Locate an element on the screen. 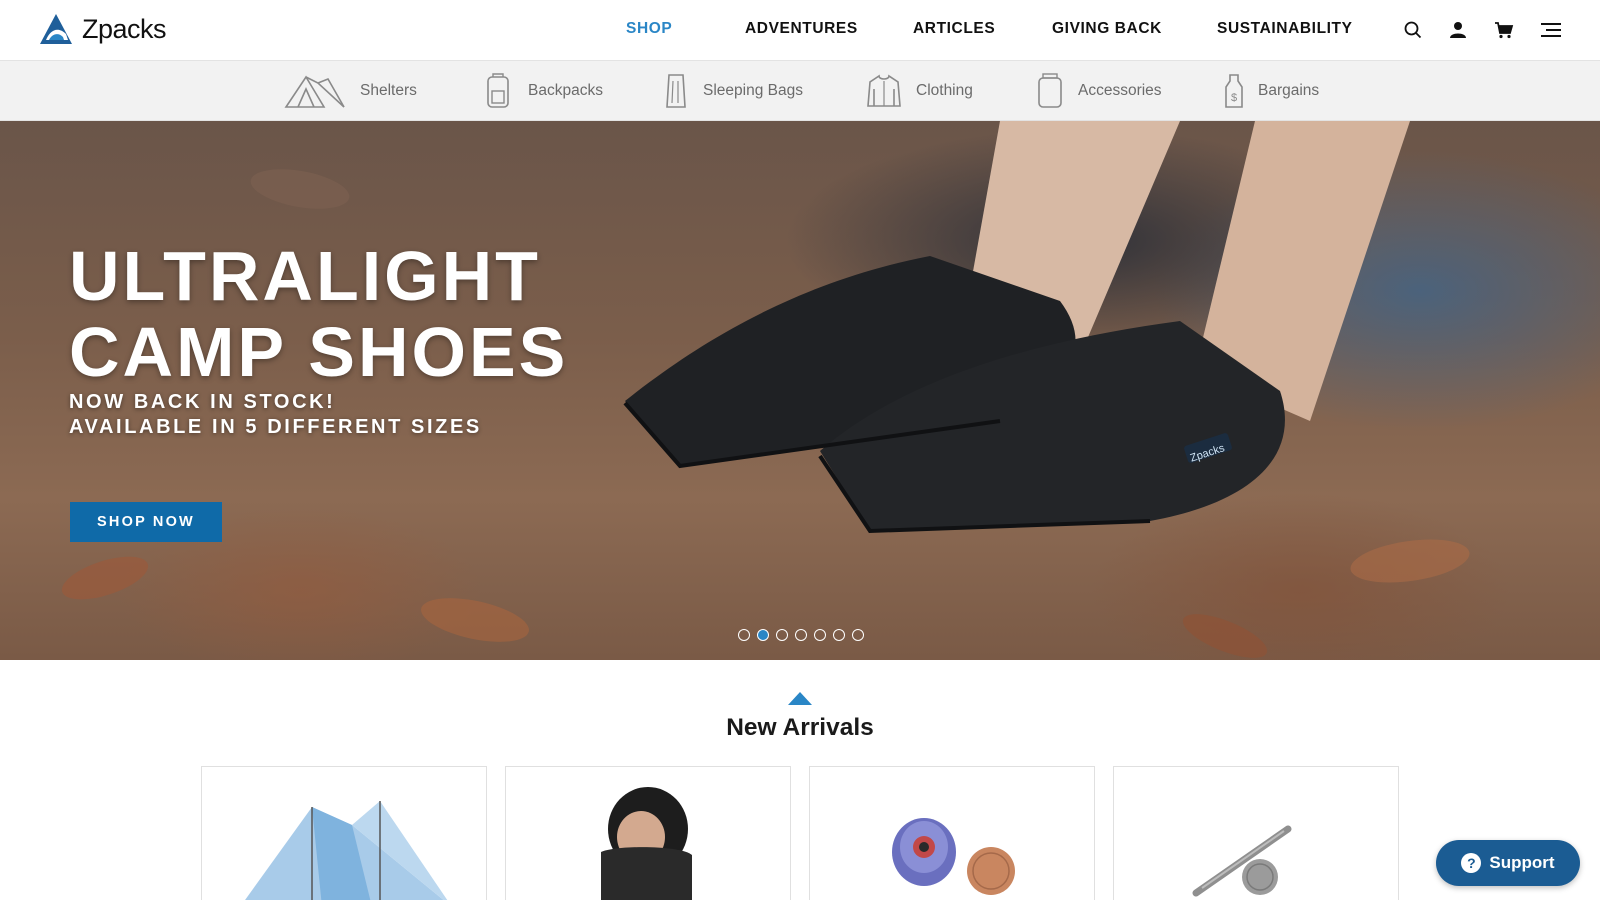  category-label: Bargains is located at coordinates (1289, 90).